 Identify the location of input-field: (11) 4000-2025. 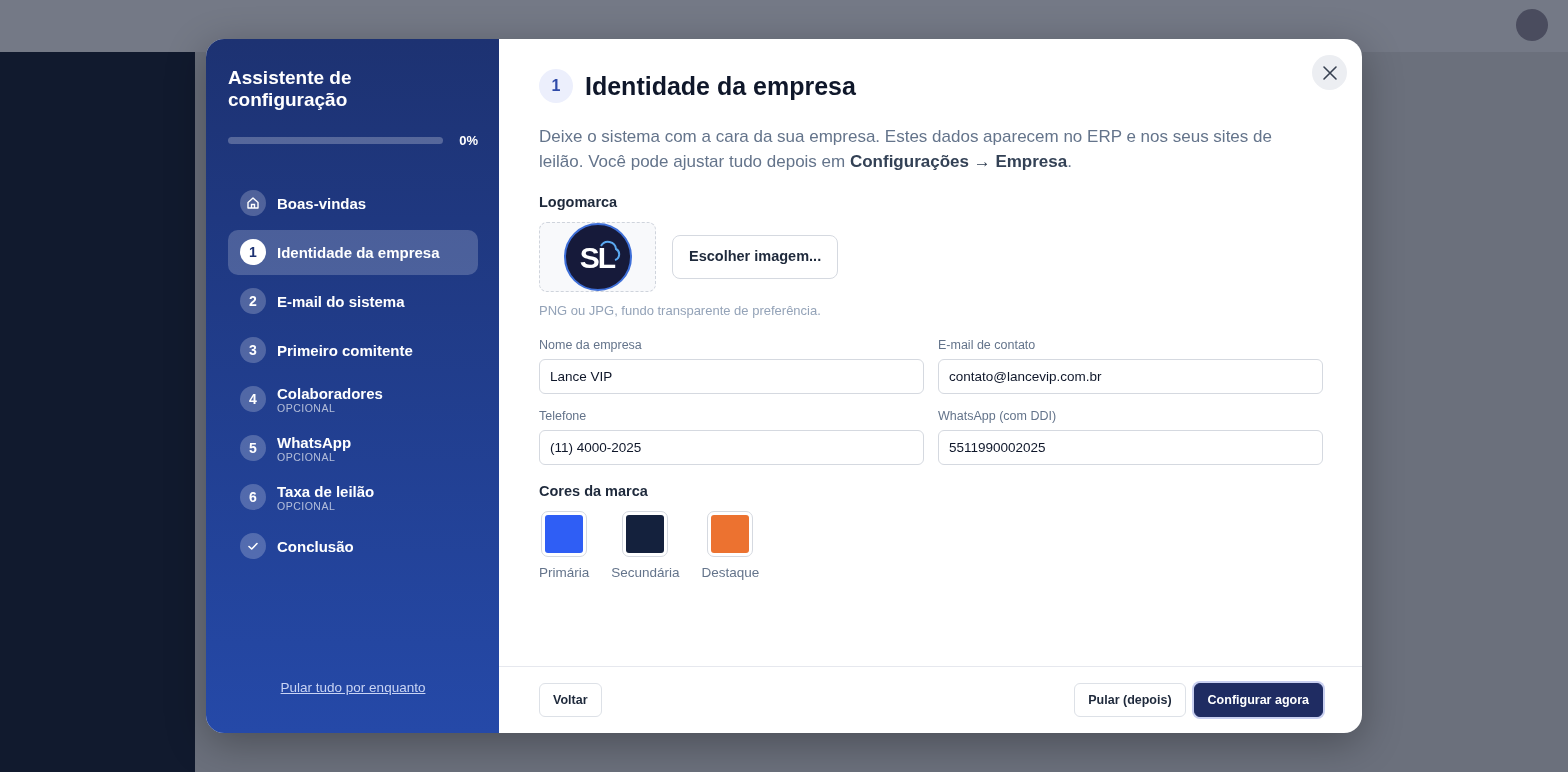
(731, 447).